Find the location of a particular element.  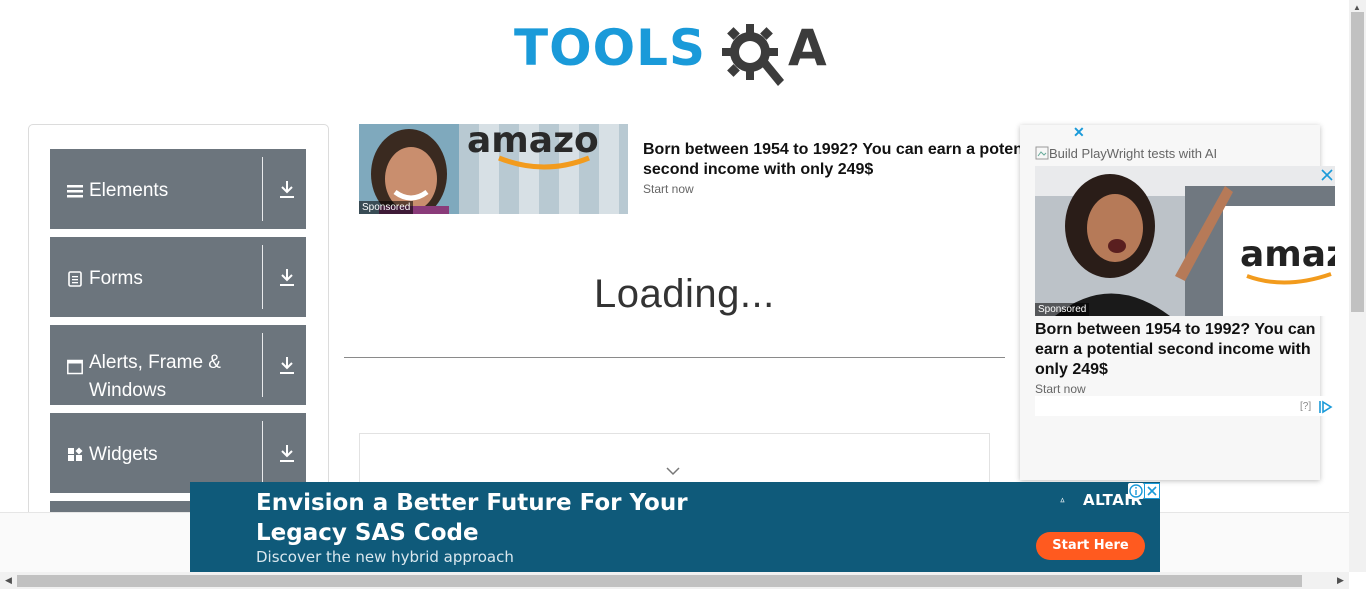

gear-magnifier-icon is located at coordinates (753, 55).